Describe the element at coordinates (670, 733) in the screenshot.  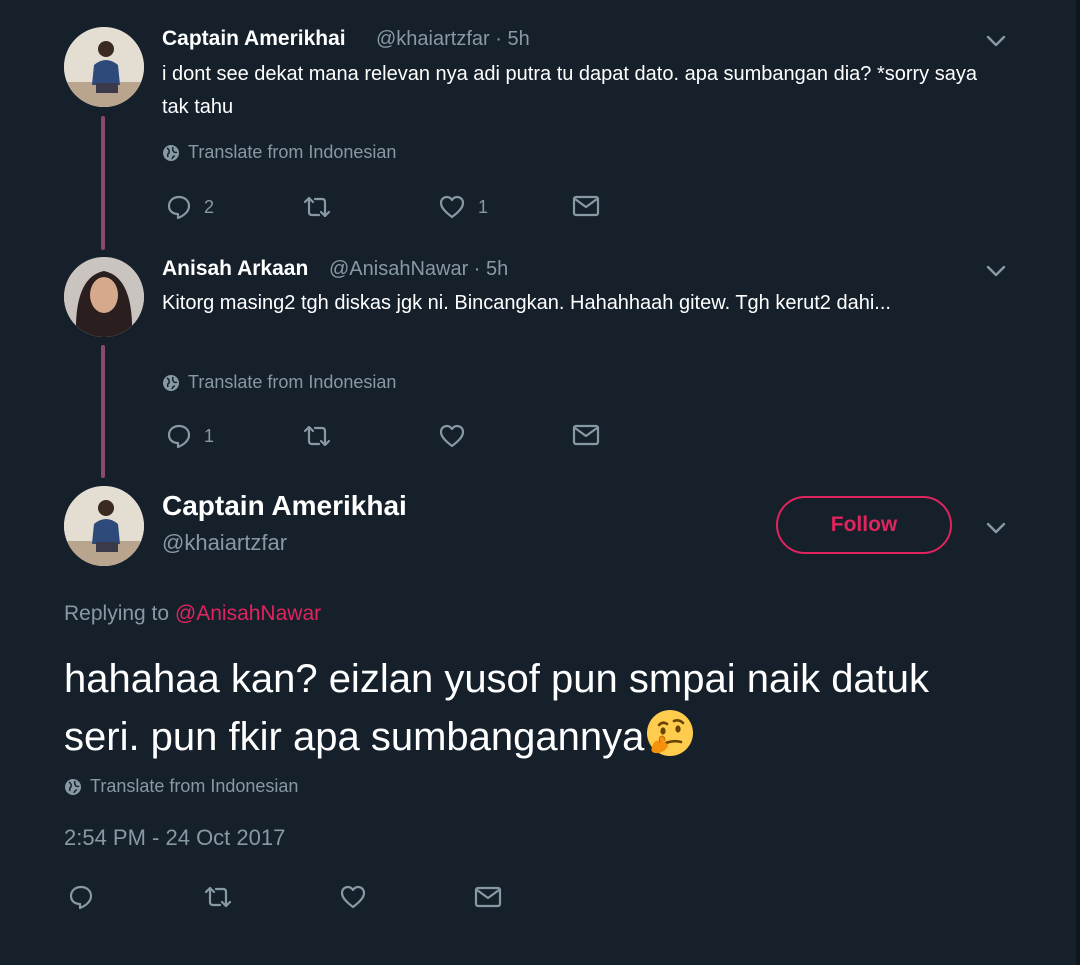
I see `thinking-face-emoji-icon` at that location.